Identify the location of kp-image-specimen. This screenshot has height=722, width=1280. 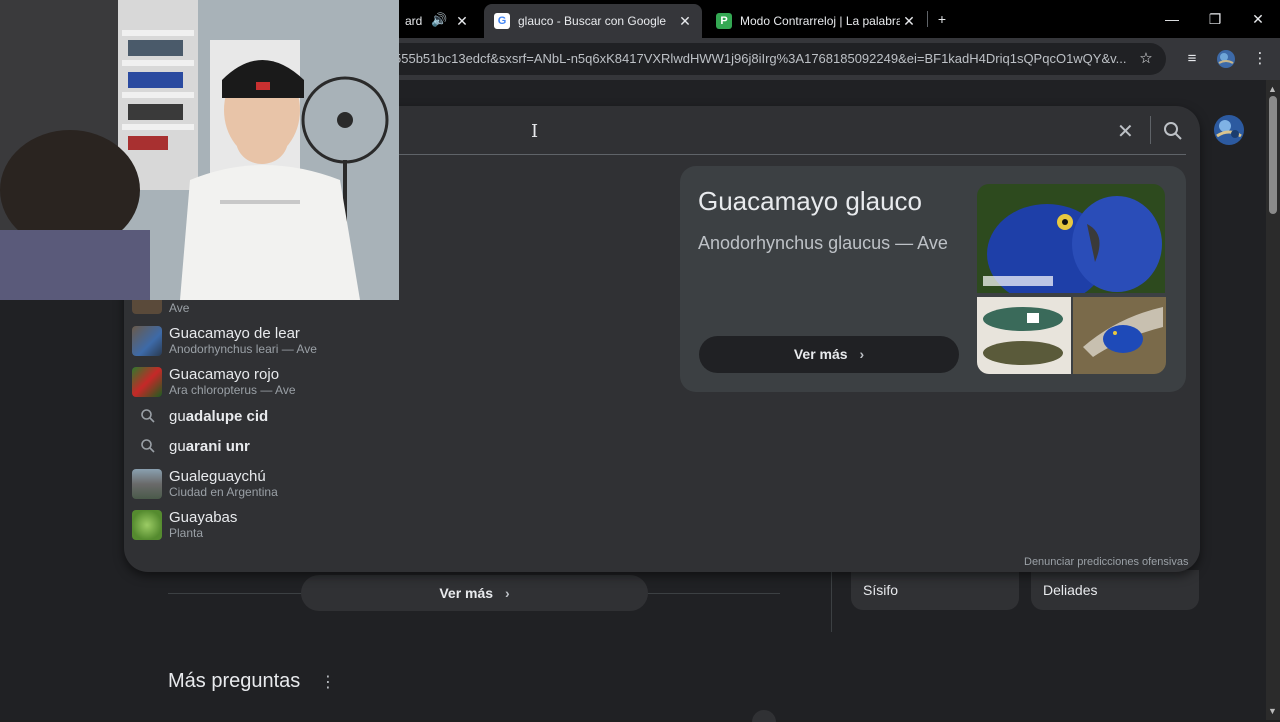
(1024, 335).